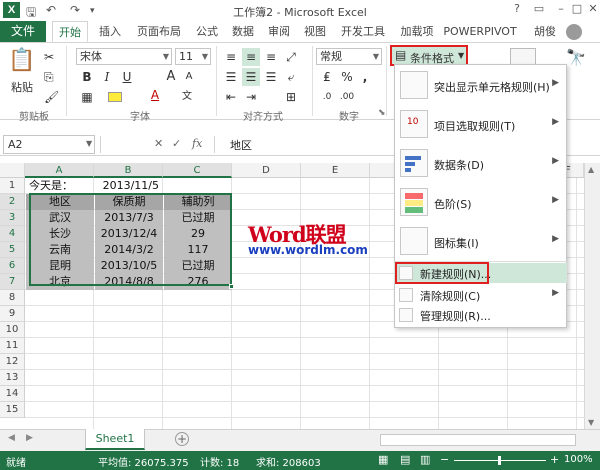  Describe the element at coordinates (49, 57) in the screenshot. I see `cut-icon: ✂` at that location.